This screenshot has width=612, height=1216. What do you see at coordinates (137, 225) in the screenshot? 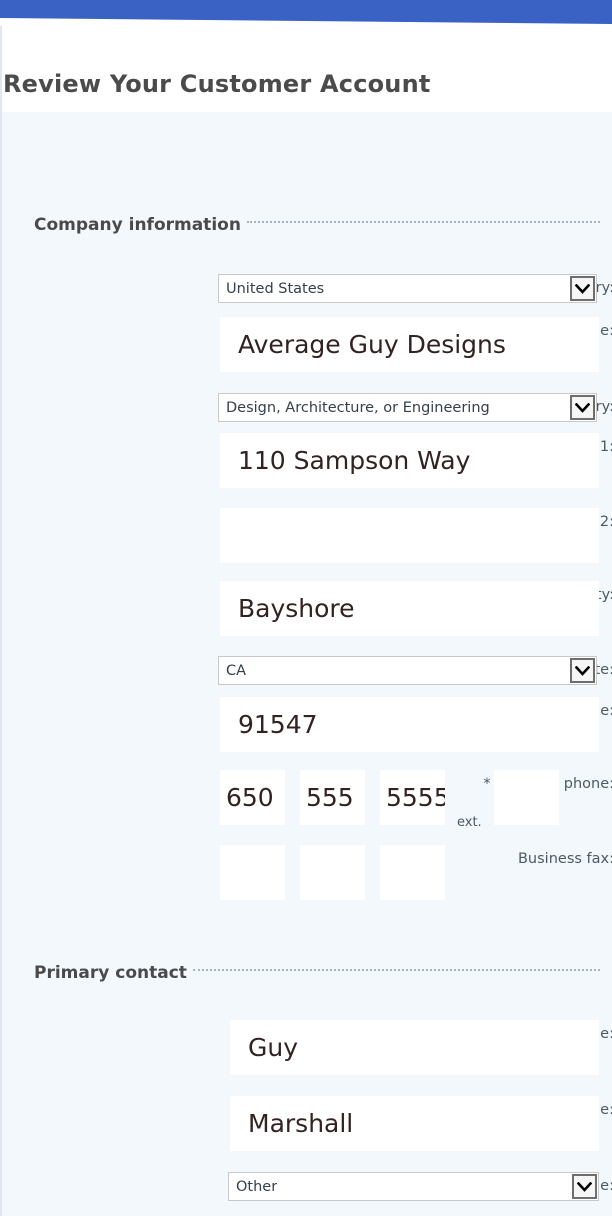
I see `section-title-company: Company information` at bounding box center [137, 225].